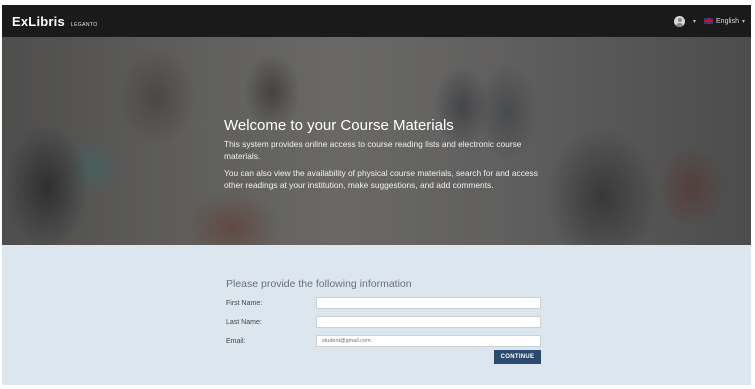 The image size is (755, 389). I want to click on exlibris-logo: ExLibris LEGANTO, so click(55, 21).